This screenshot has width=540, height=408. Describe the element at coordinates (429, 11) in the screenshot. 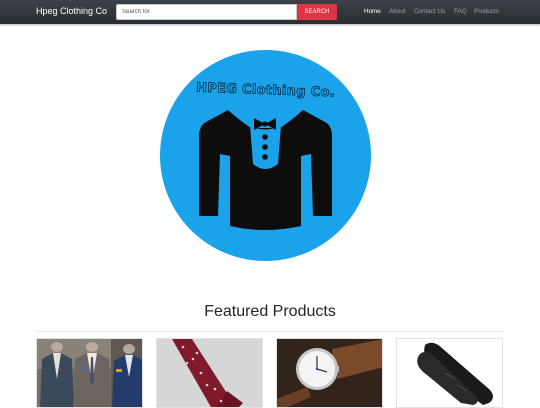

I see `nav-link-contact-us: Contact Us` at that location.